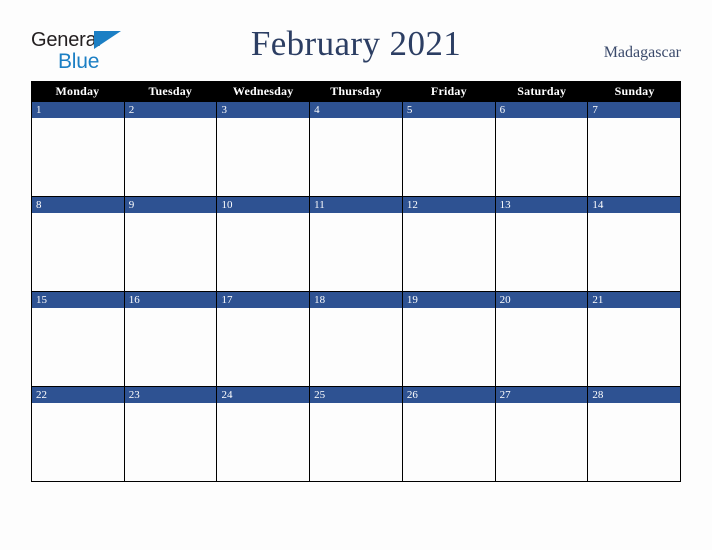 The width and height of the screenshot is (712, 550). Describe the element at coordinates (78, 110) in the screenshot. I see `calendar-day-number: 1` at that location.